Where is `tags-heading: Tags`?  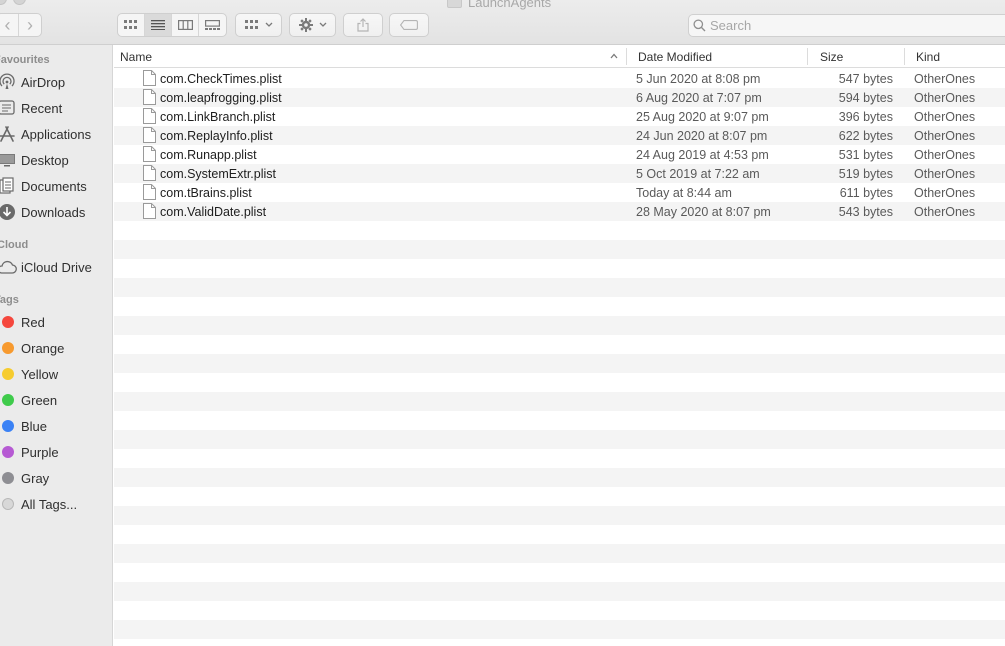 tags-heading: Tags is located at coordinates (9, 300).